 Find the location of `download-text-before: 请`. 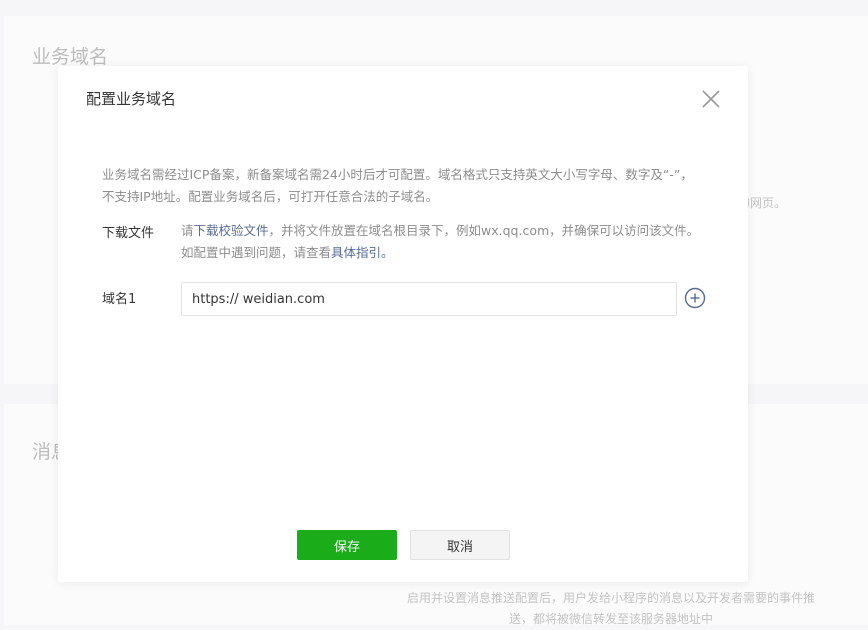

download-text-before: 请 is located at coordinates (187, 230).